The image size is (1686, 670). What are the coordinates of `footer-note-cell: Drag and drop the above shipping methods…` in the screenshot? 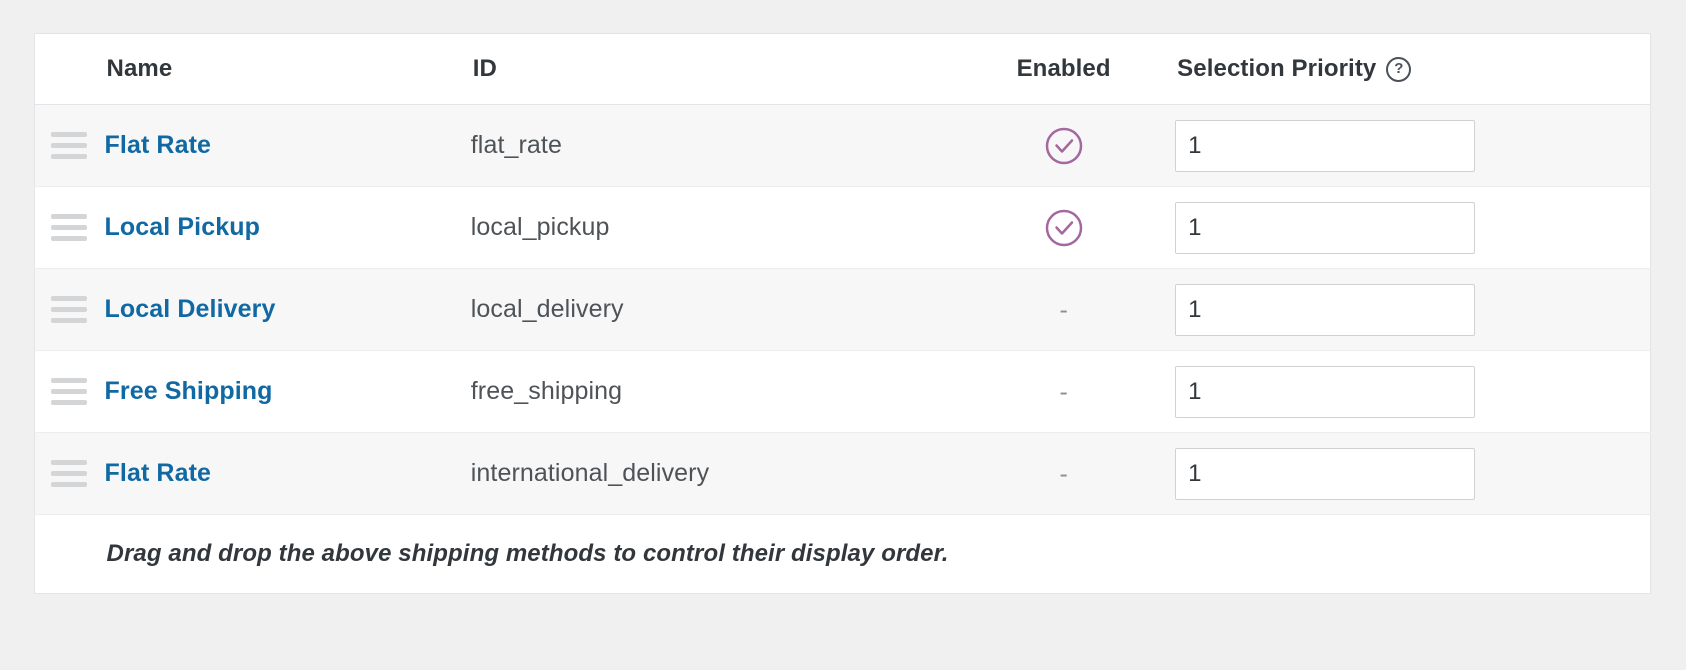 It's located at (877, 554).